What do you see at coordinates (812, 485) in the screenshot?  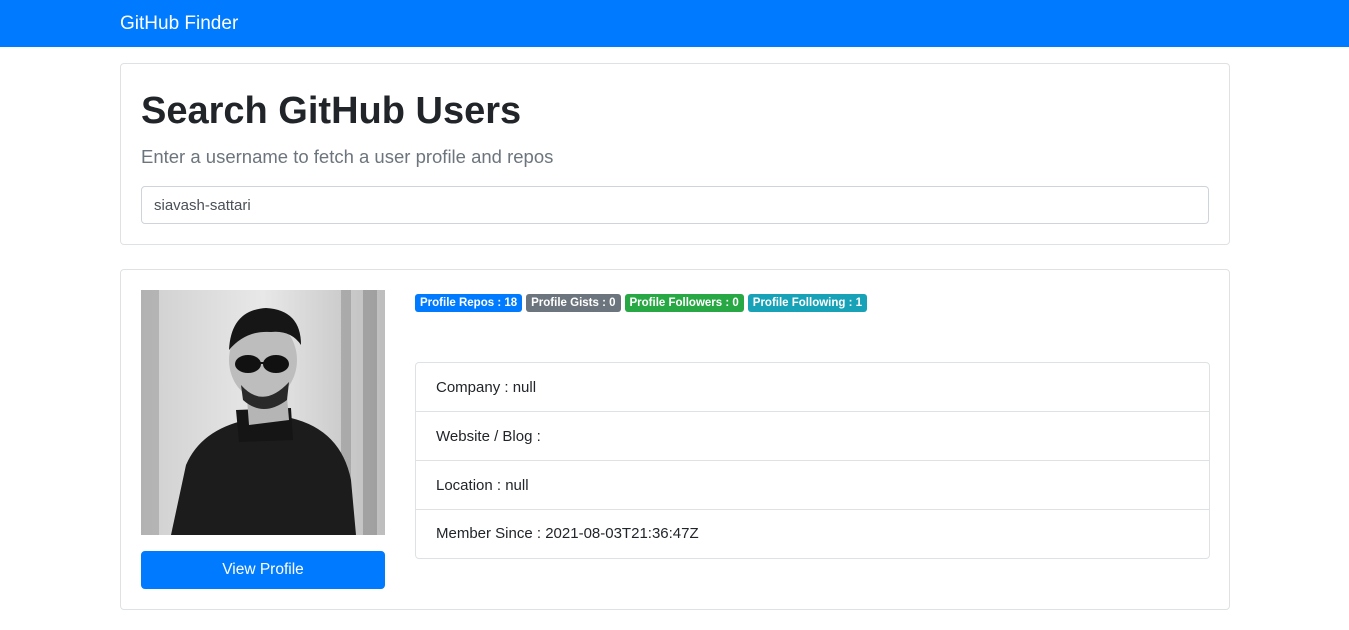 I see `location-item: Location : null` at bounding box center [812, 485].